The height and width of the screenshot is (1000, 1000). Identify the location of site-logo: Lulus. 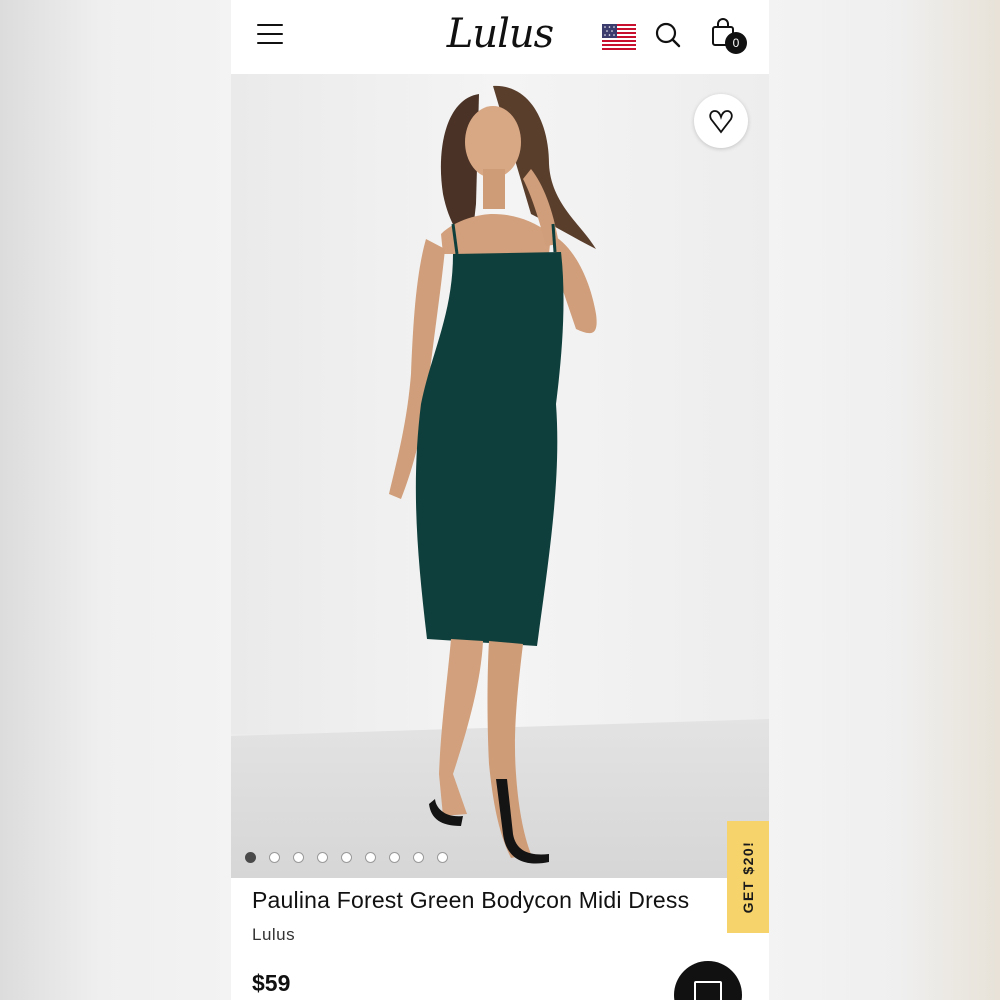
(500, 34).